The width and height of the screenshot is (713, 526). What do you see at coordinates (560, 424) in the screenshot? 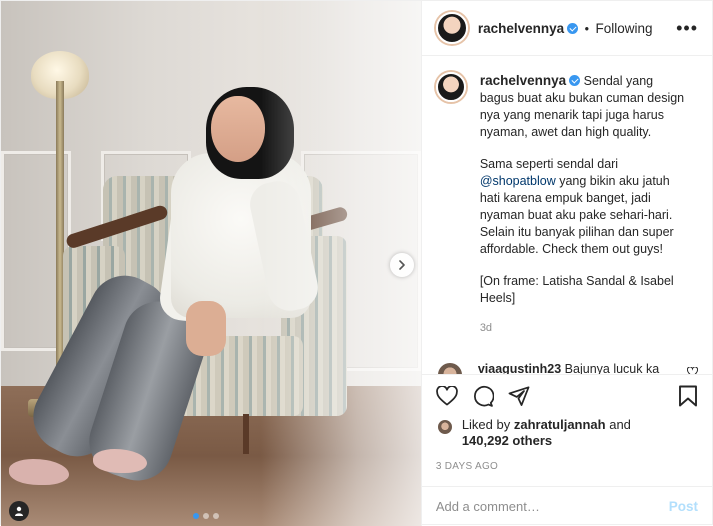
I see `liked-by-username: zahratuljannah` at bounding box center [560, 424].